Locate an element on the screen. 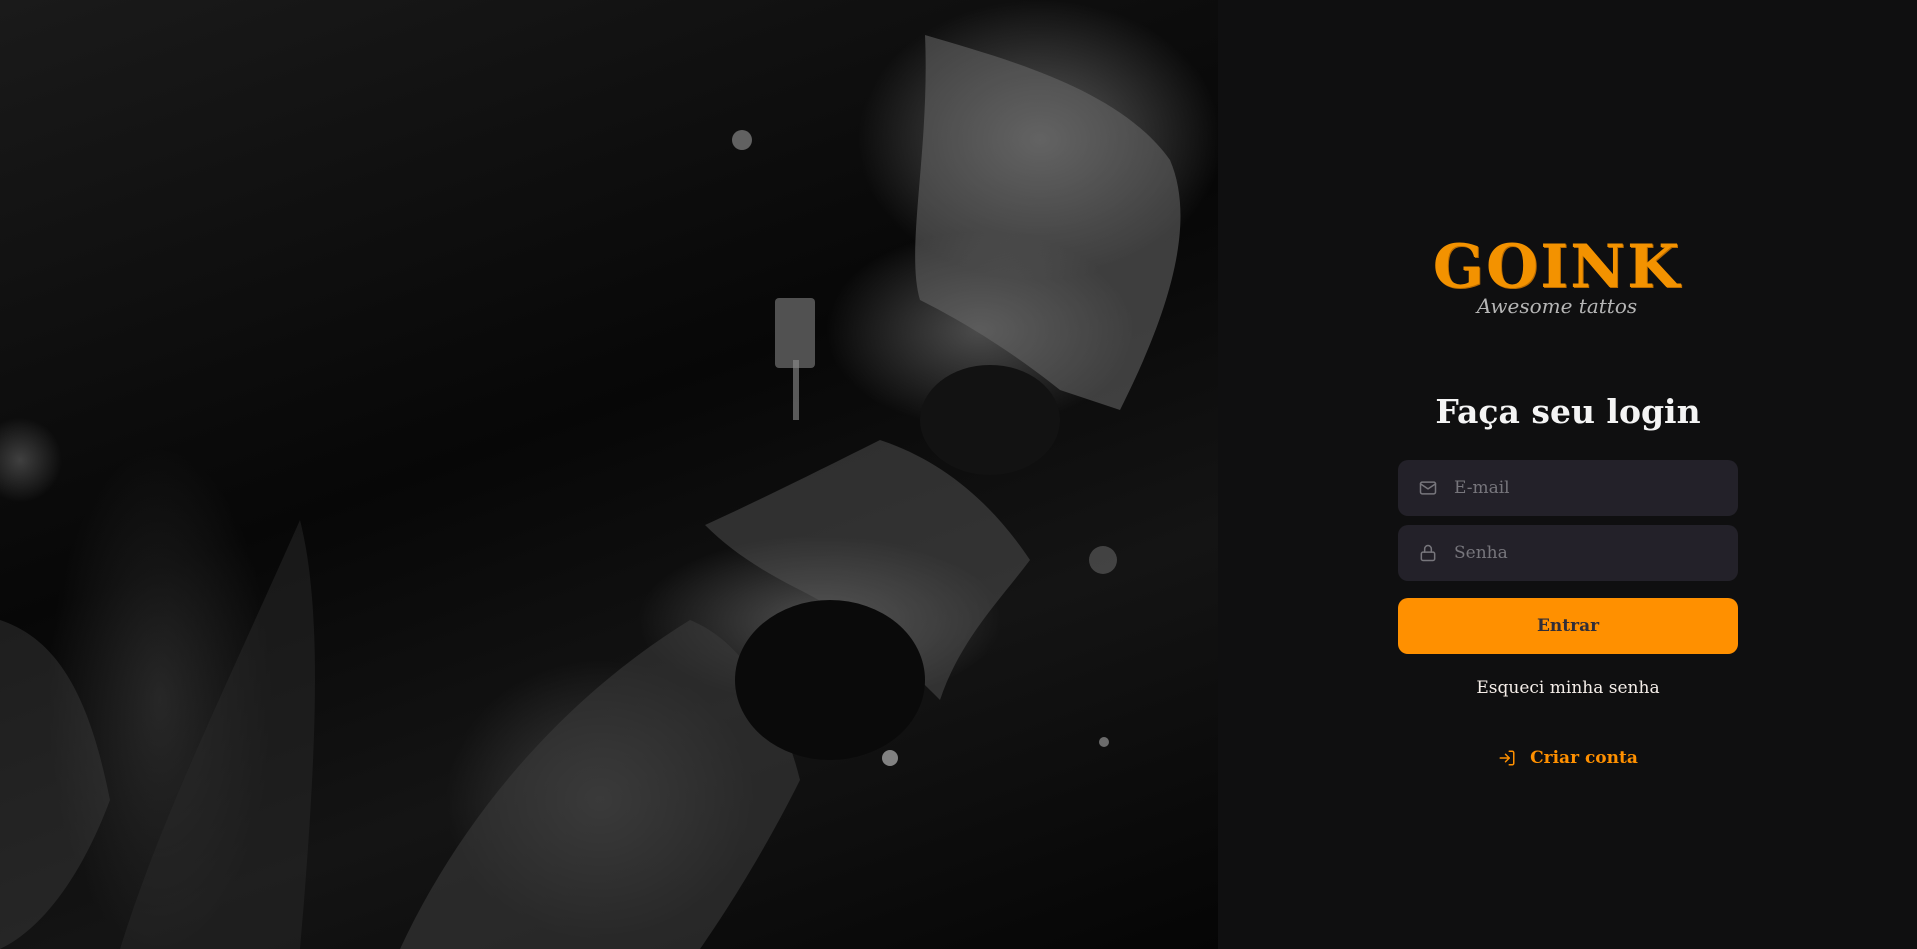 This screenshot has height=949, width=1917. forgot-password-link: Esqueci minha senha is located at coordinates (1568, 688).